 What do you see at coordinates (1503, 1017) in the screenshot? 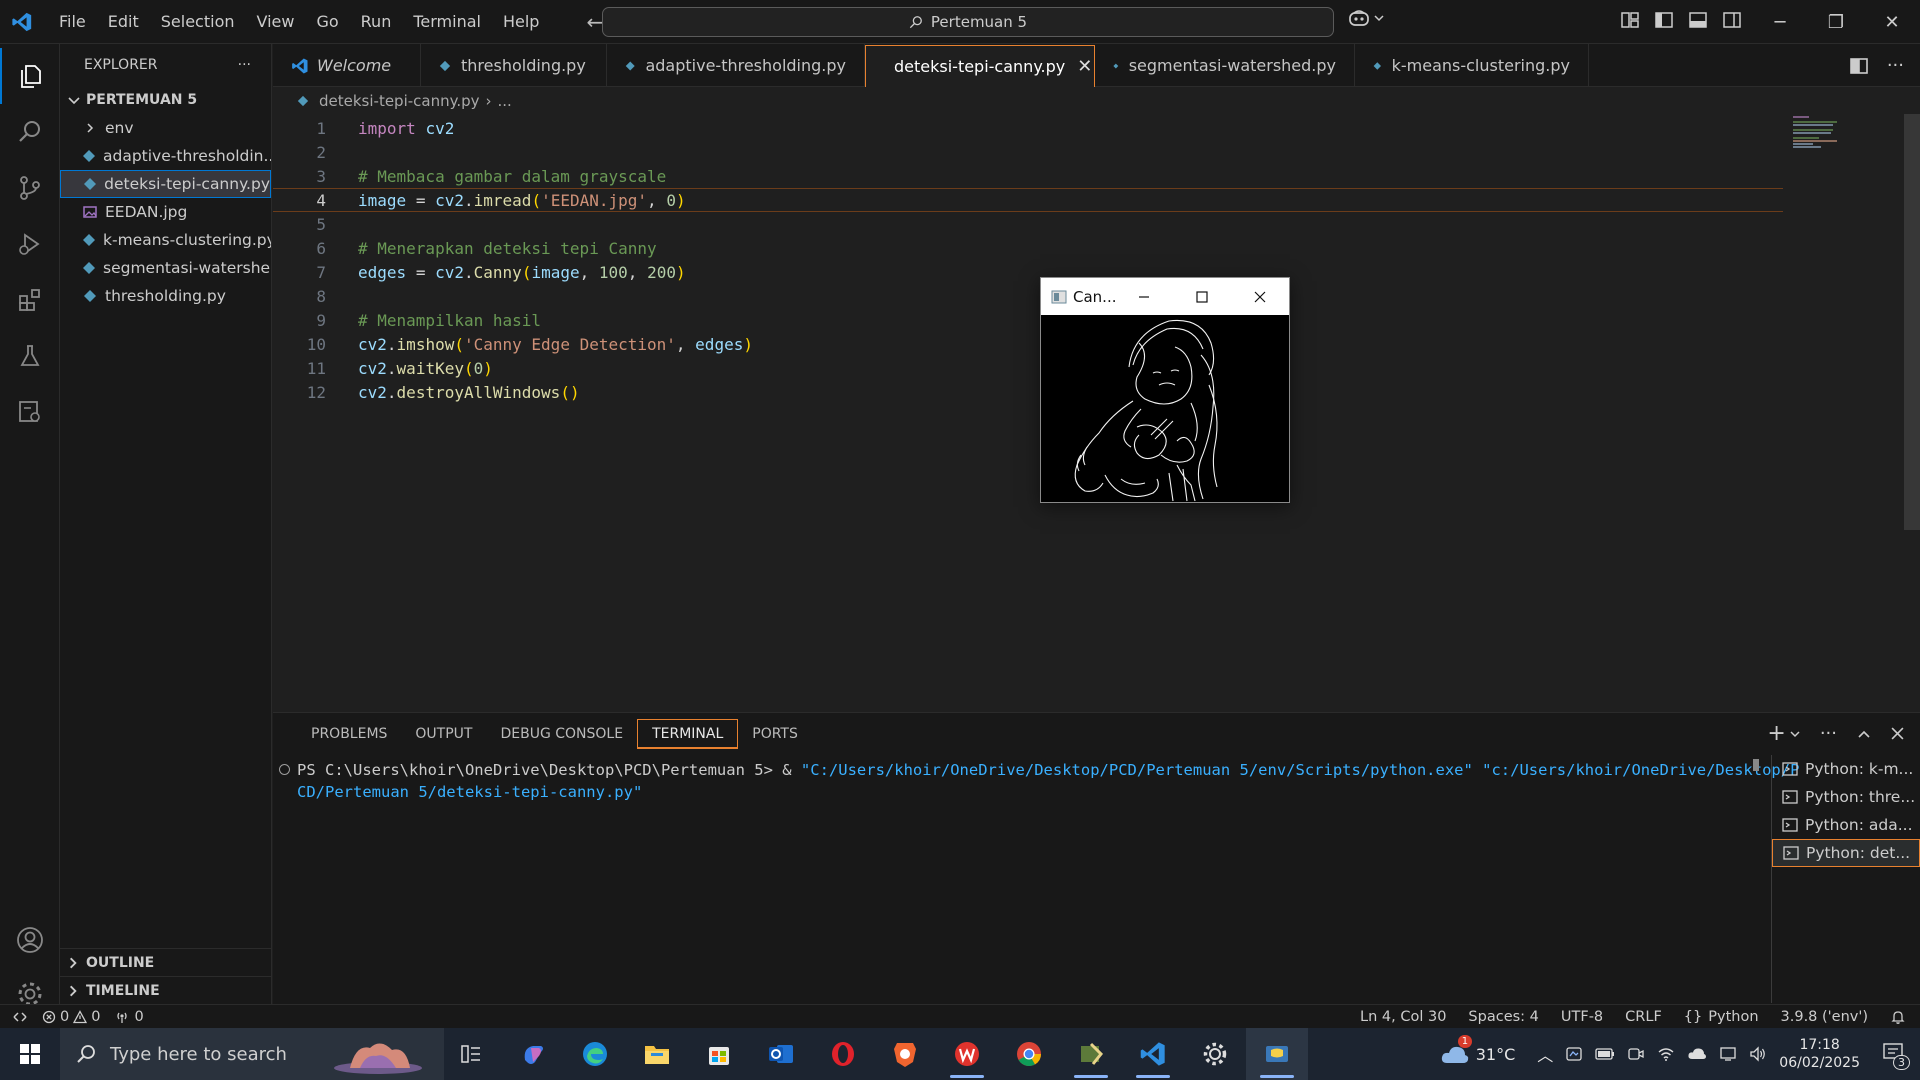
I see `indentation: Spaces: 4` at bounding box center [1503, 1017].